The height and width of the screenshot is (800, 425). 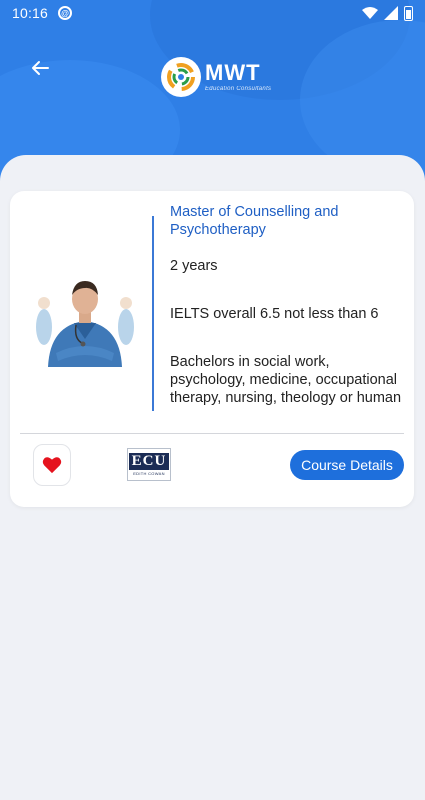 I want to click on favorite-button, so click(x=52, y=465).